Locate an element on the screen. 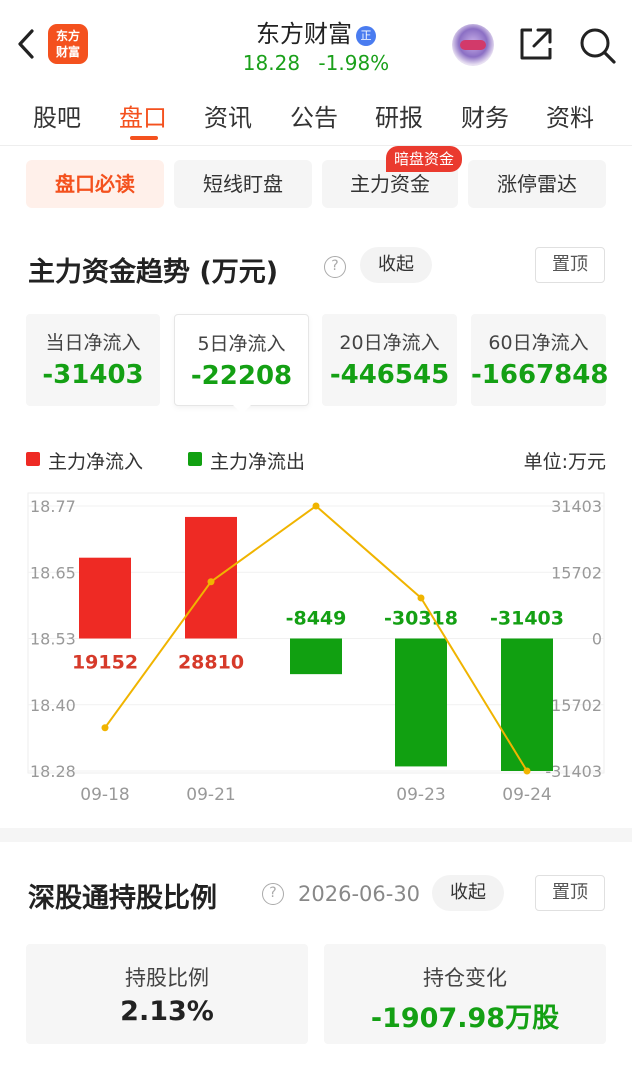 This screenshot has width=632, height=1080. flow-card-5day: 5日净流入 -22208 is located at coordinates (241, 360).